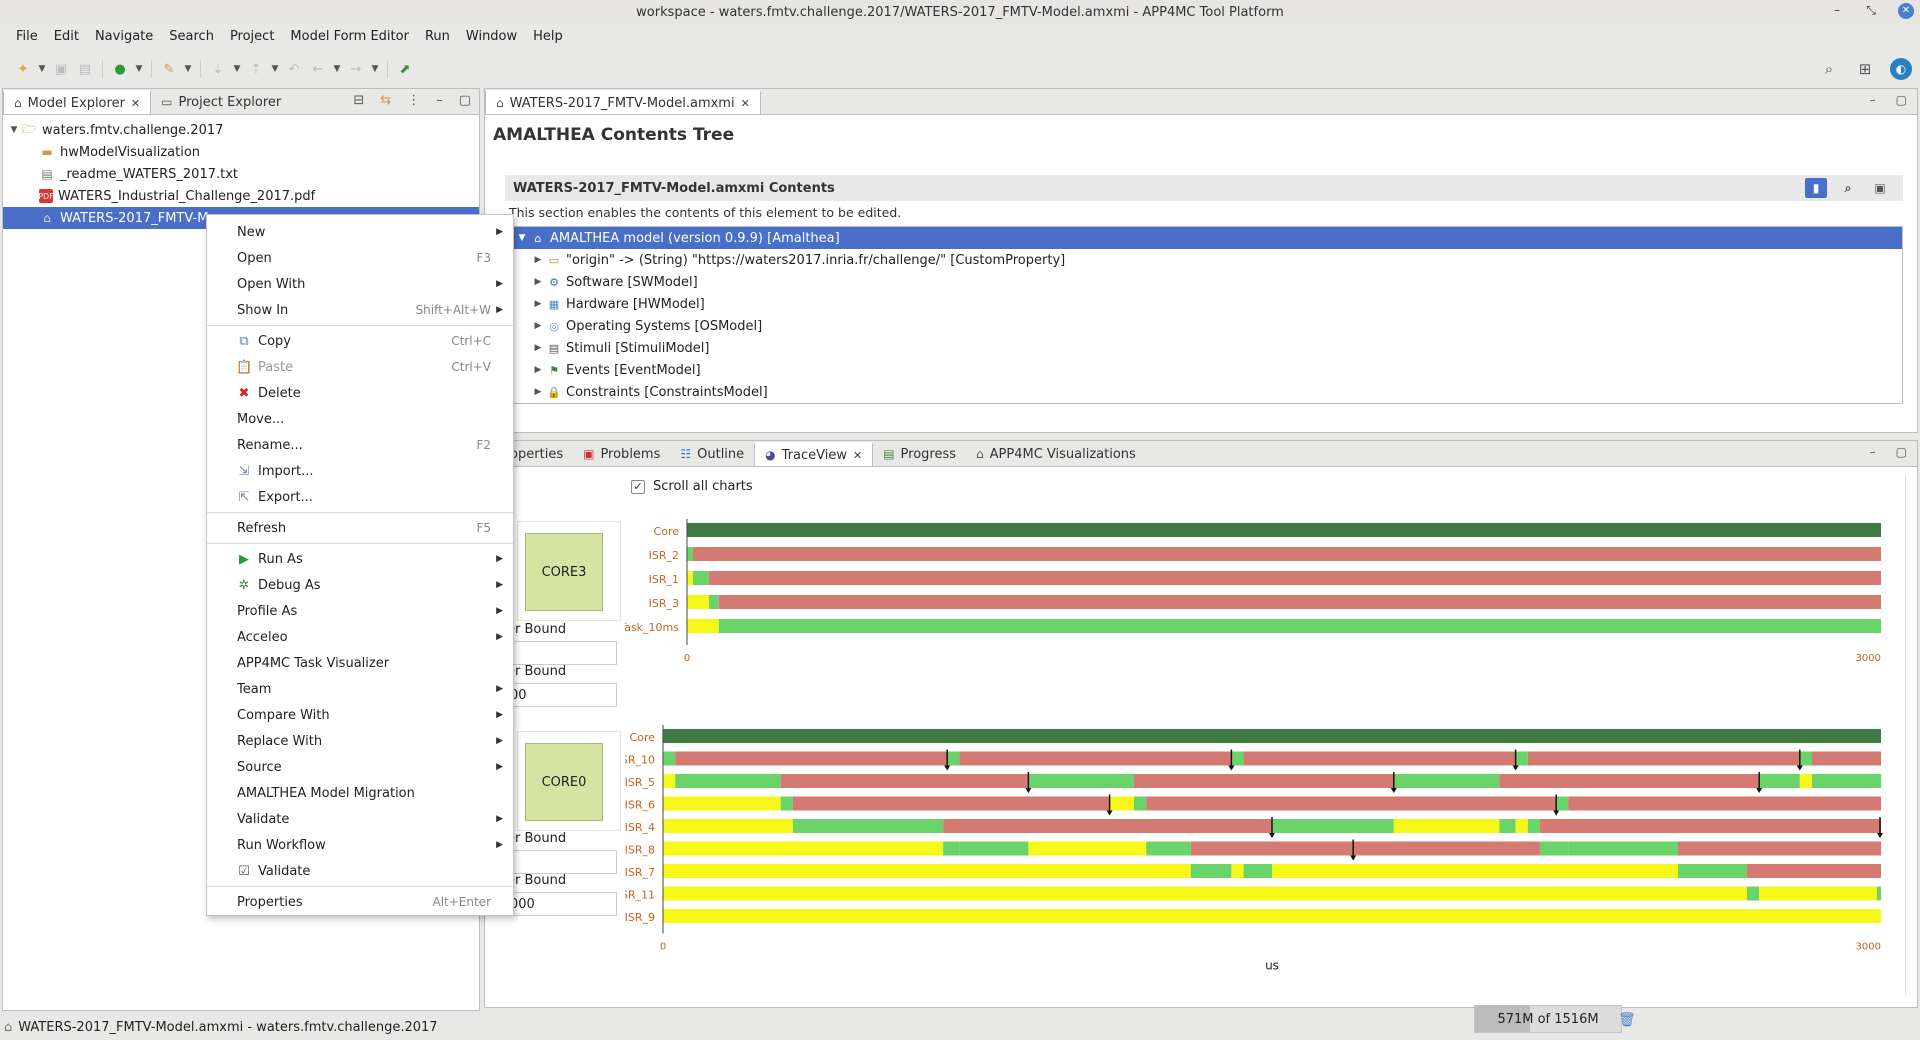  Describe the element at coordinates (385, 100) in the screenshot. I see `link-editor-icon: ⇆` at that location.